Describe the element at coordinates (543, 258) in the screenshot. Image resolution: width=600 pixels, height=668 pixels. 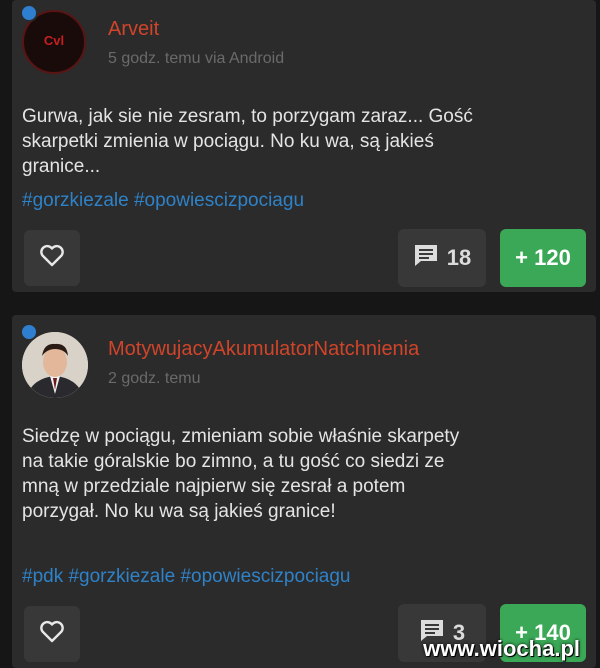
I see `upvote-button: + 120` at that location.